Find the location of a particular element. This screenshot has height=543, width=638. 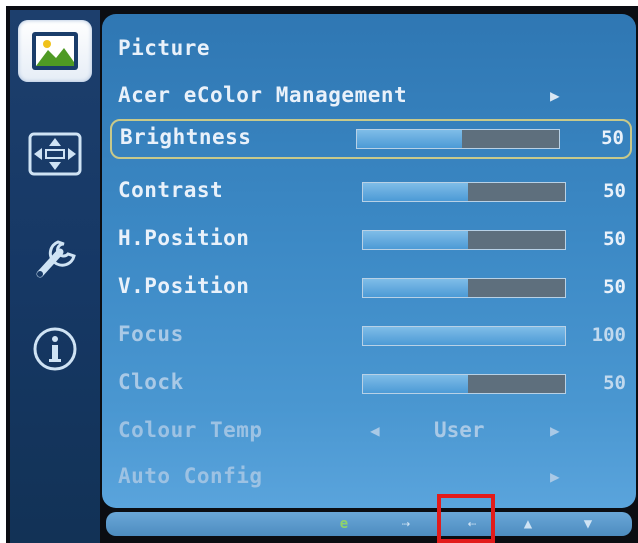

menu-item-clock: Clock 50 is located at coordinates (371, 384).